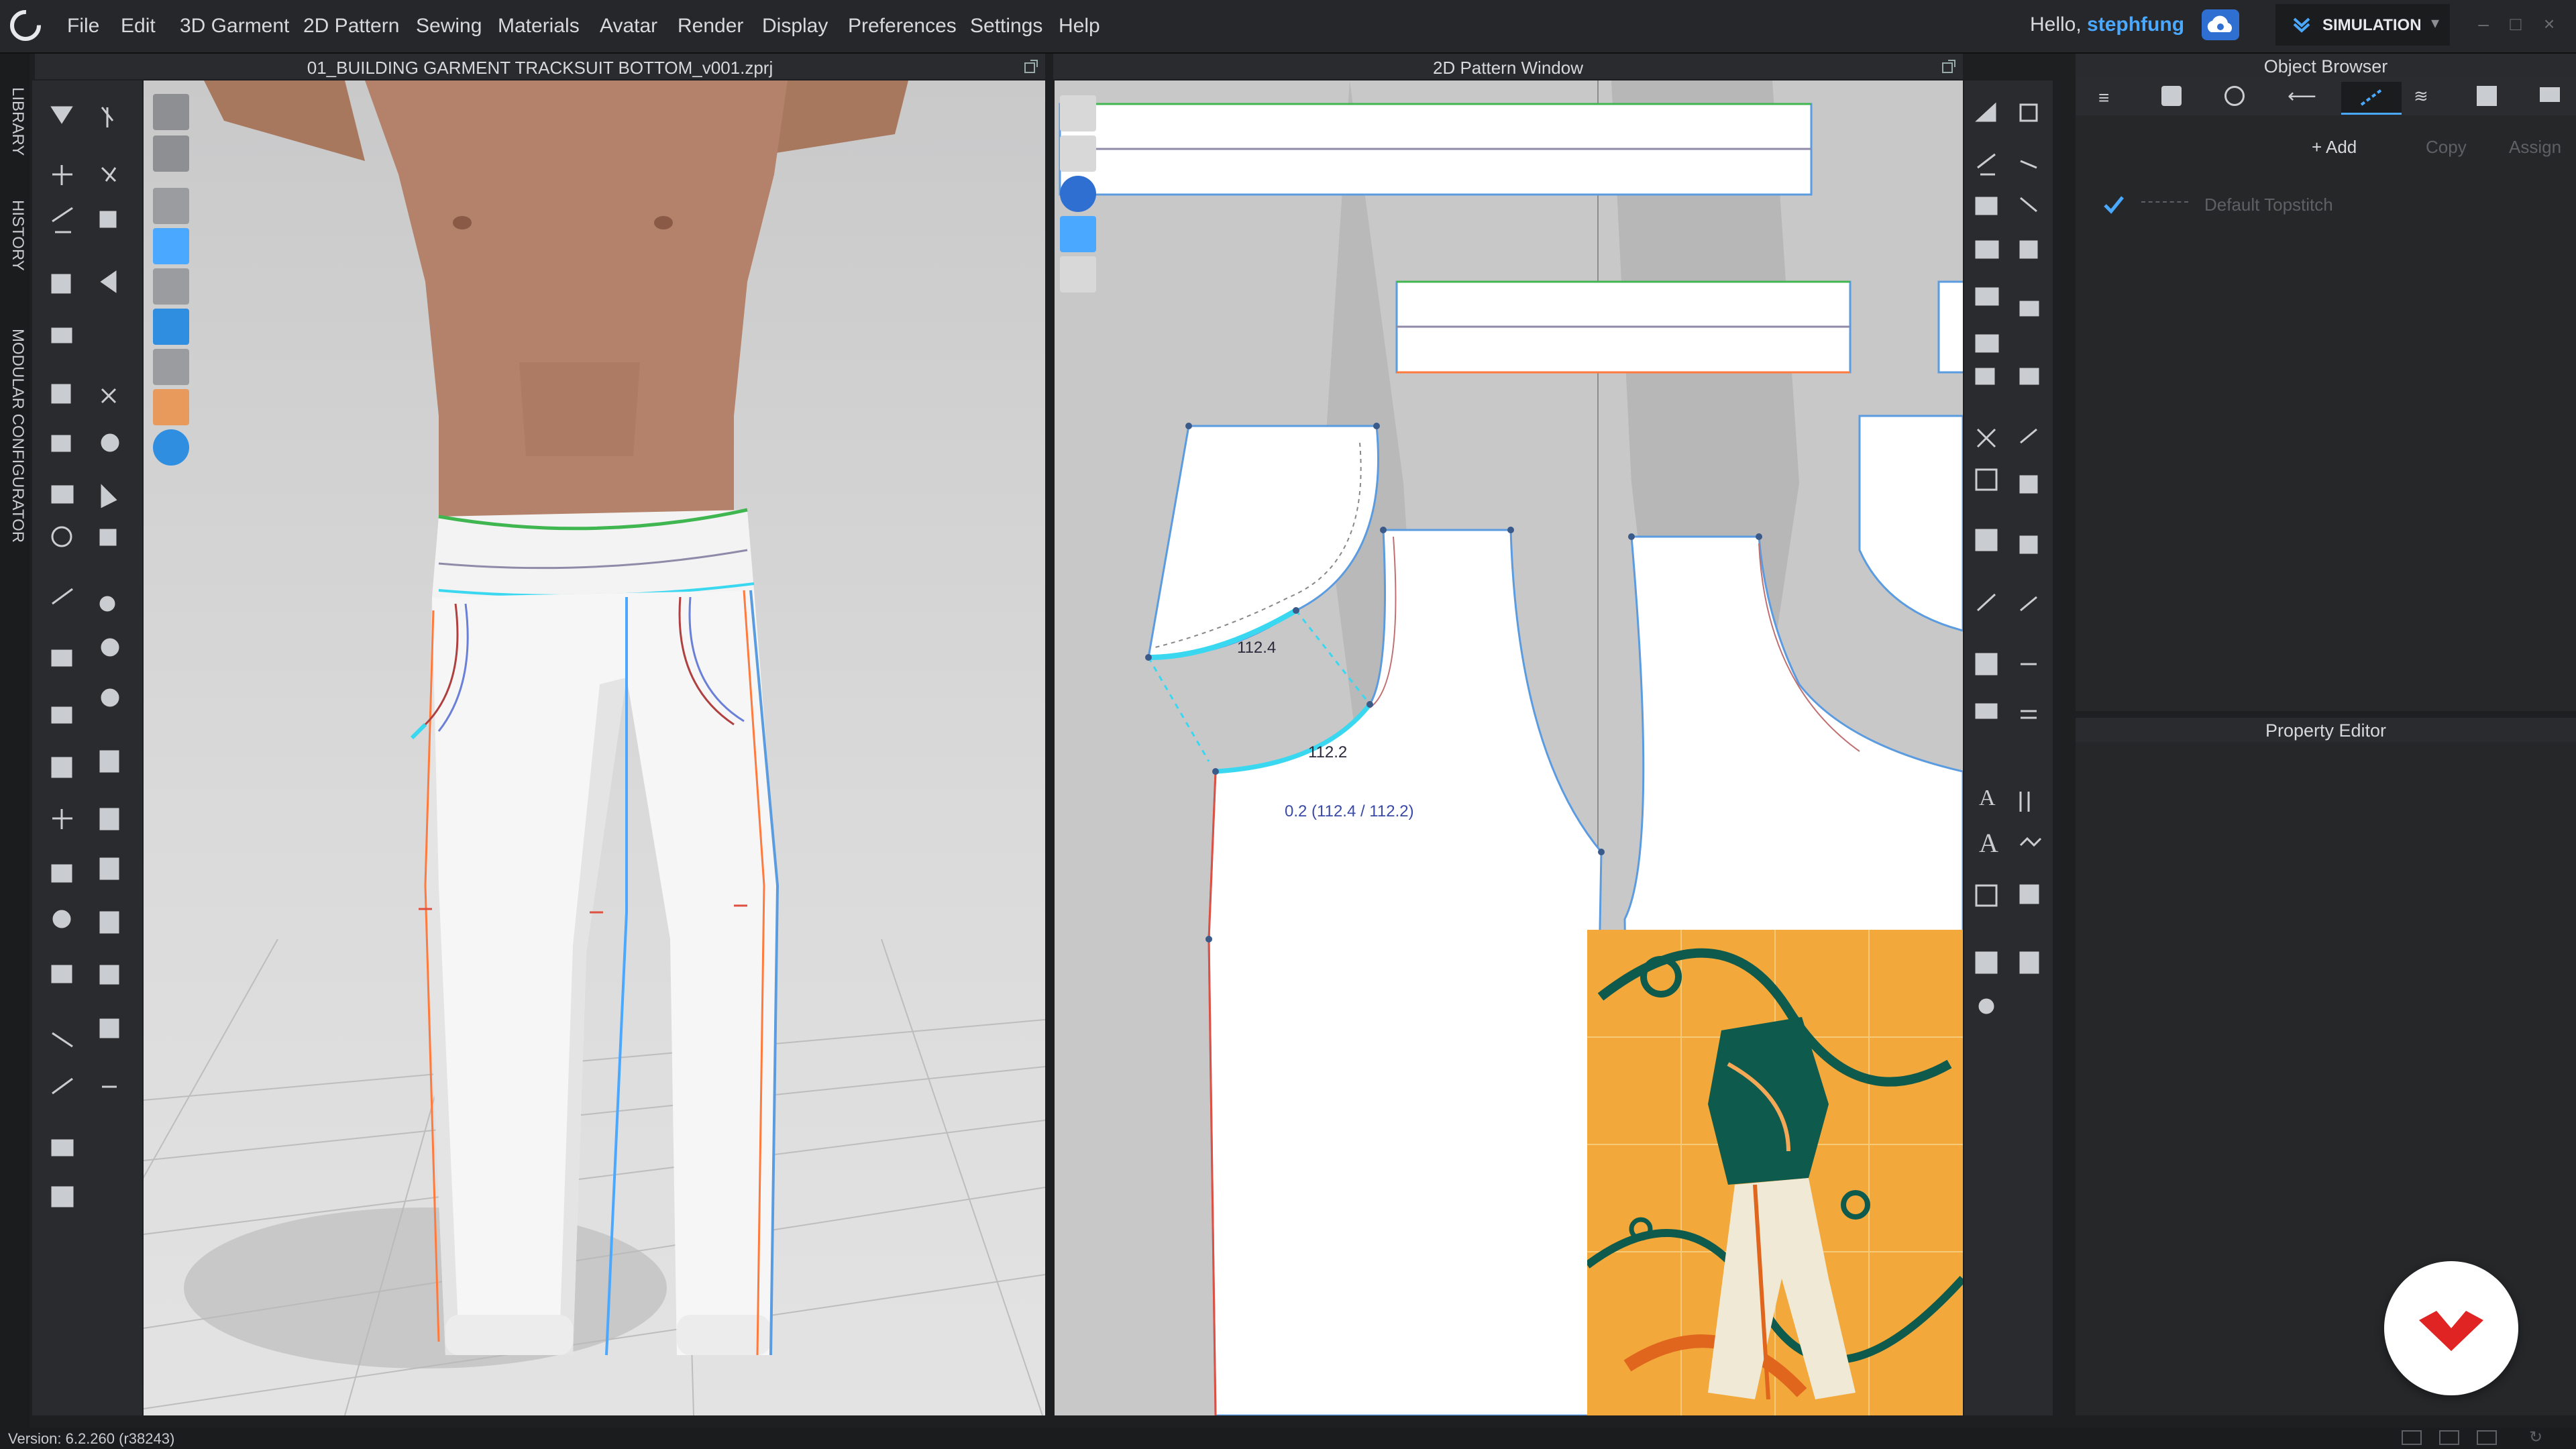 Image resolution: width=2576 pixels, height=1449 pixels. What do you see at coordinates (15, 121) in the screenshot?
I see `tab-library: LIBRARY` at bounding box center [15, 121].